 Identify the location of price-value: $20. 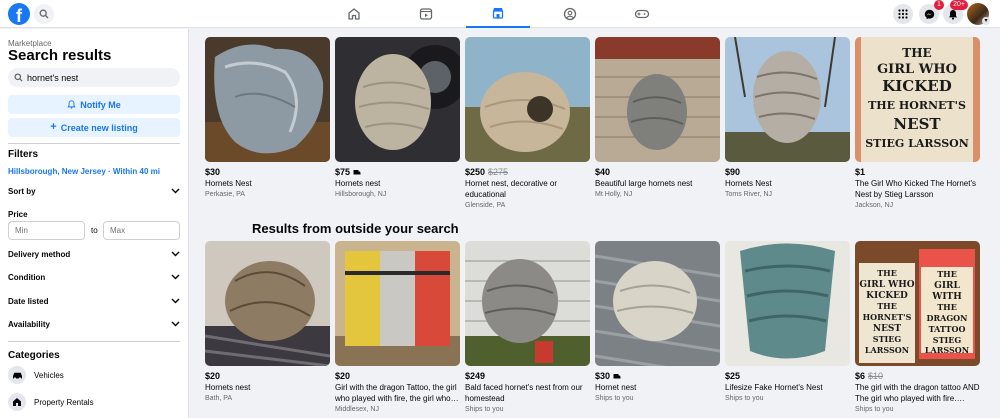
(213, 376).